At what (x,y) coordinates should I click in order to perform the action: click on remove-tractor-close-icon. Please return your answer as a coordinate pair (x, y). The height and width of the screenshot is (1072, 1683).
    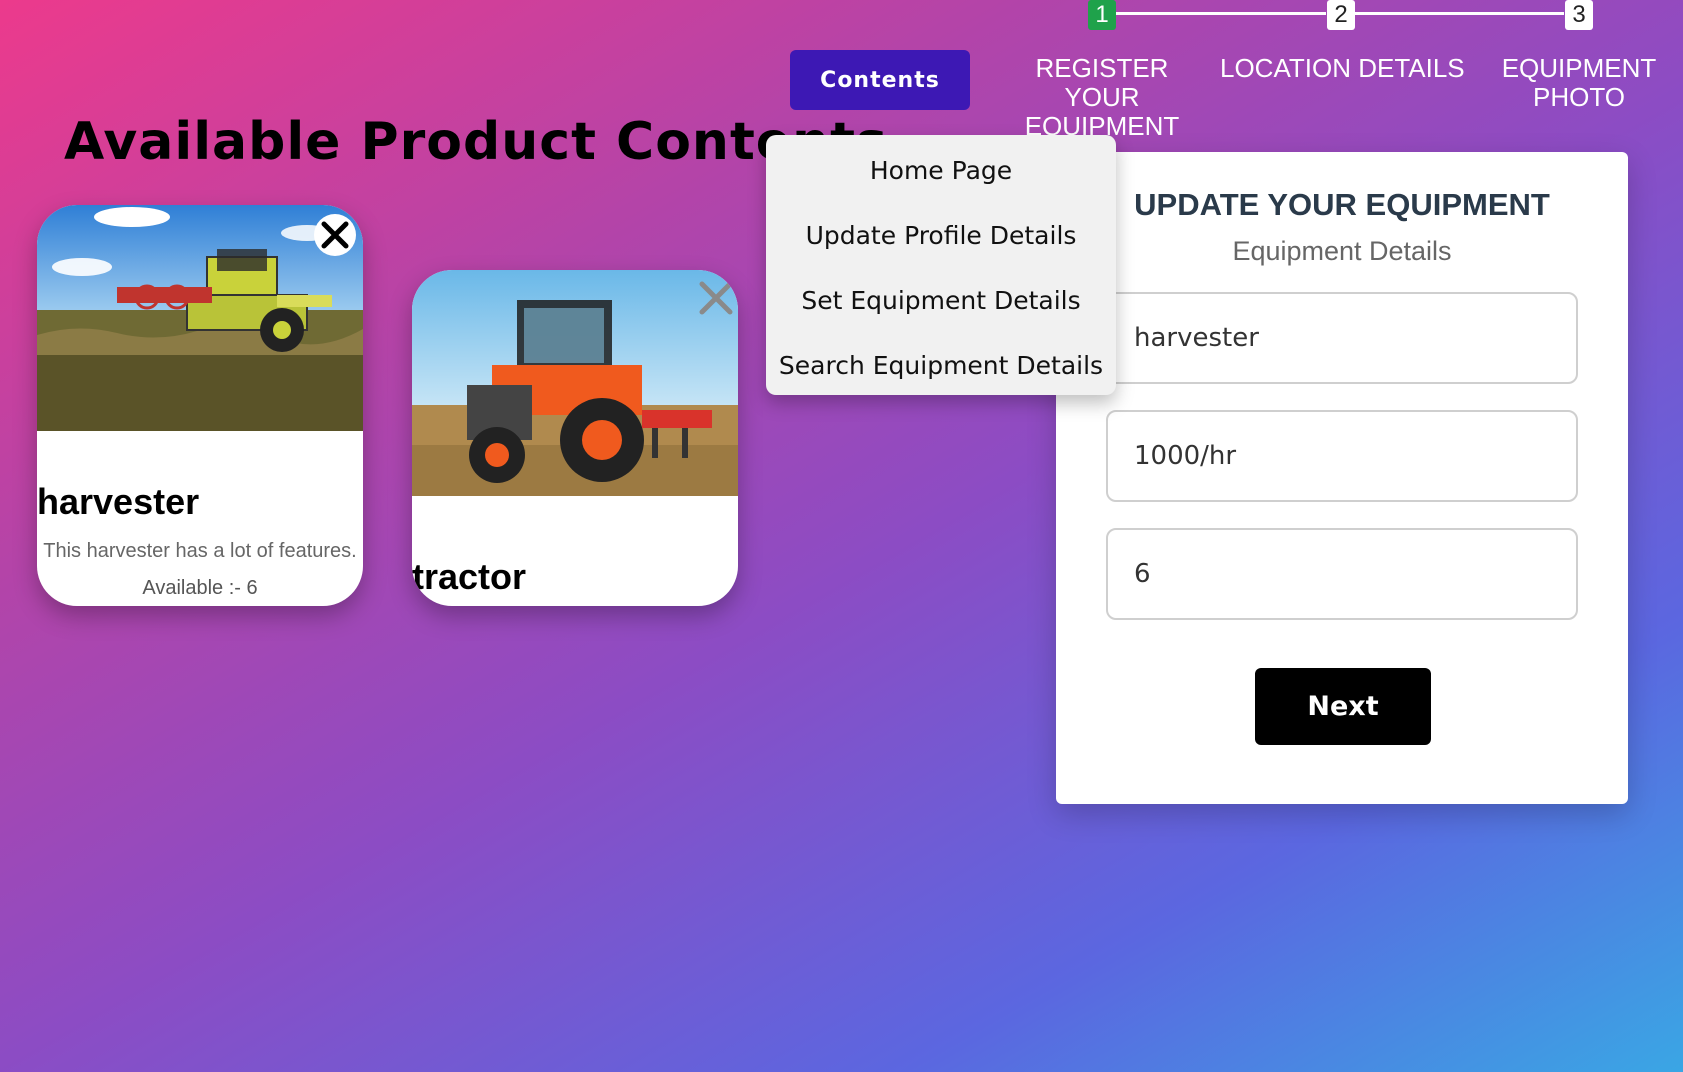
    Looking at the image, I should click on (716, 298).